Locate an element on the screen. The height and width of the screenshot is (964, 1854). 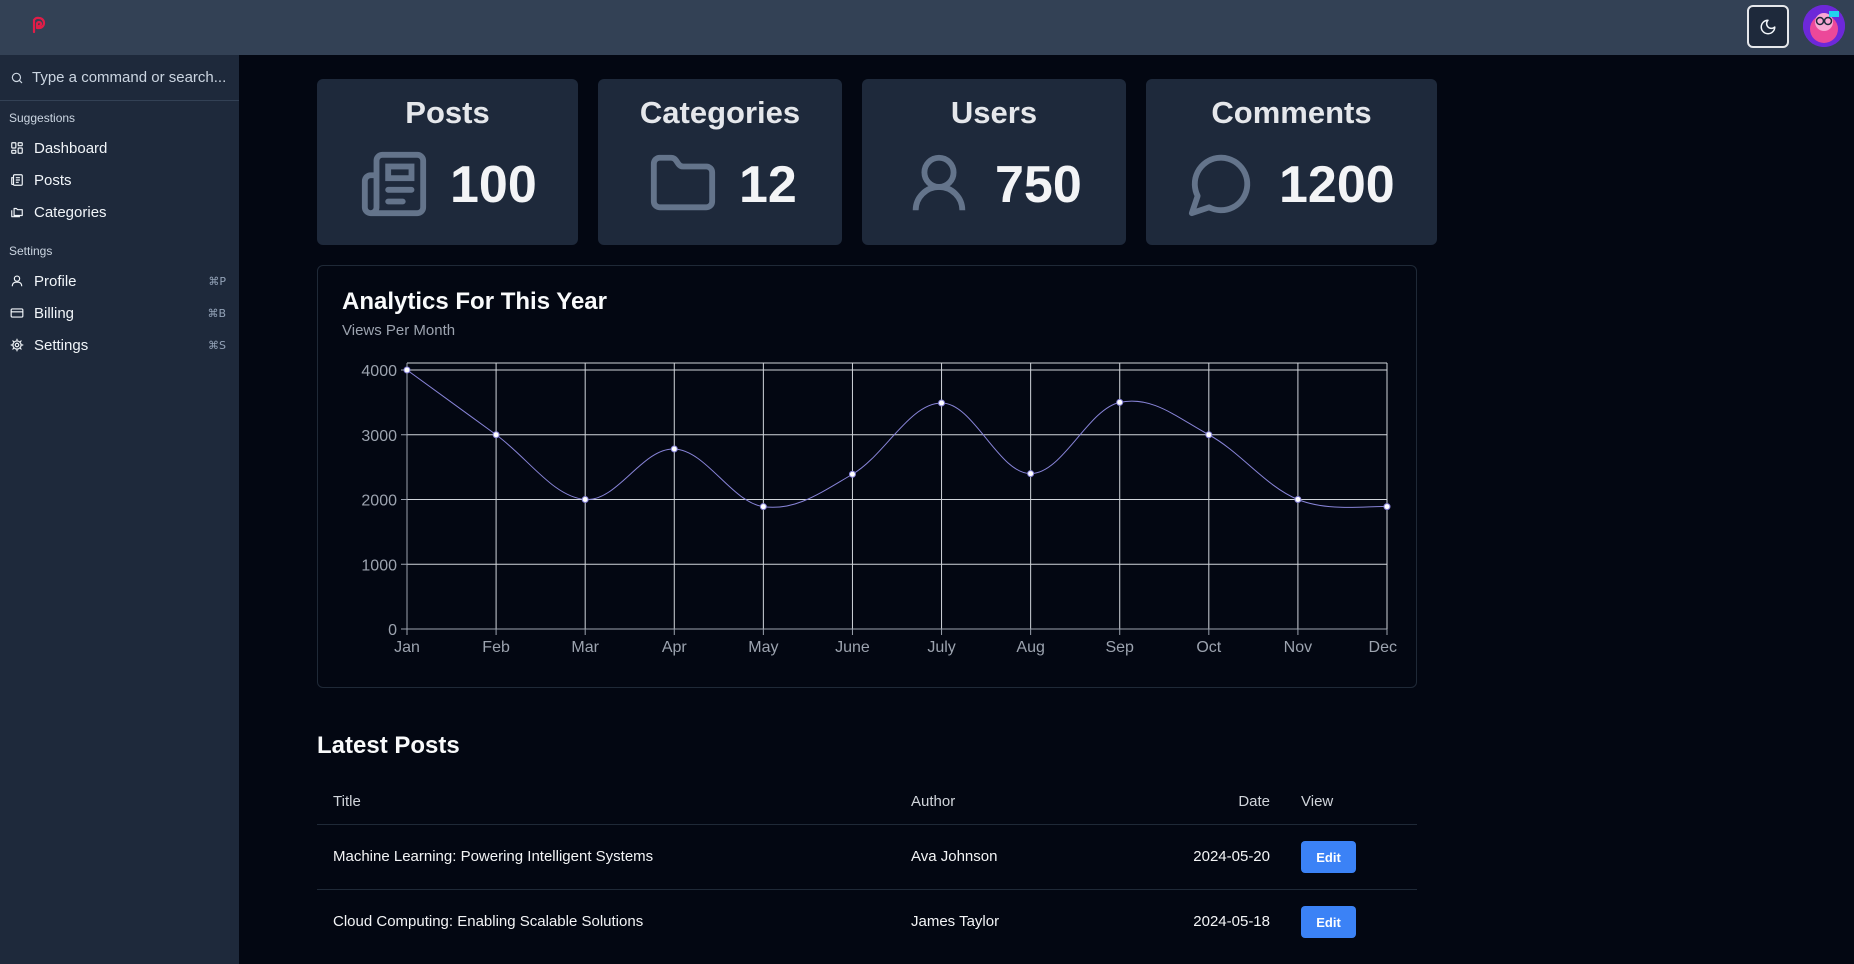
command-search is located at coordinates (119, 78).